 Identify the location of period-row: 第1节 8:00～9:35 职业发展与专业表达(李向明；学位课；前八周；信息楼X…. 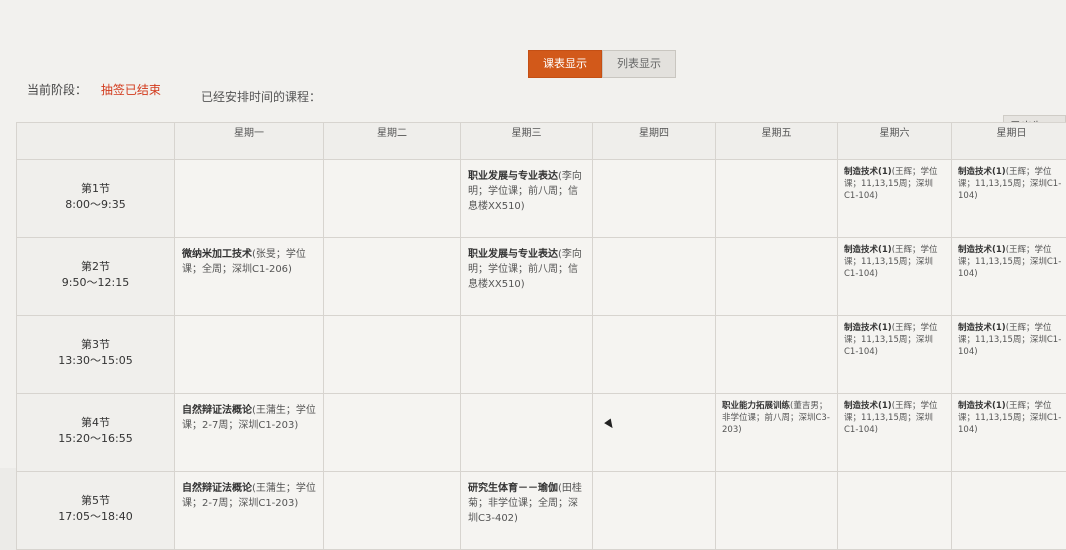
(541, 199).